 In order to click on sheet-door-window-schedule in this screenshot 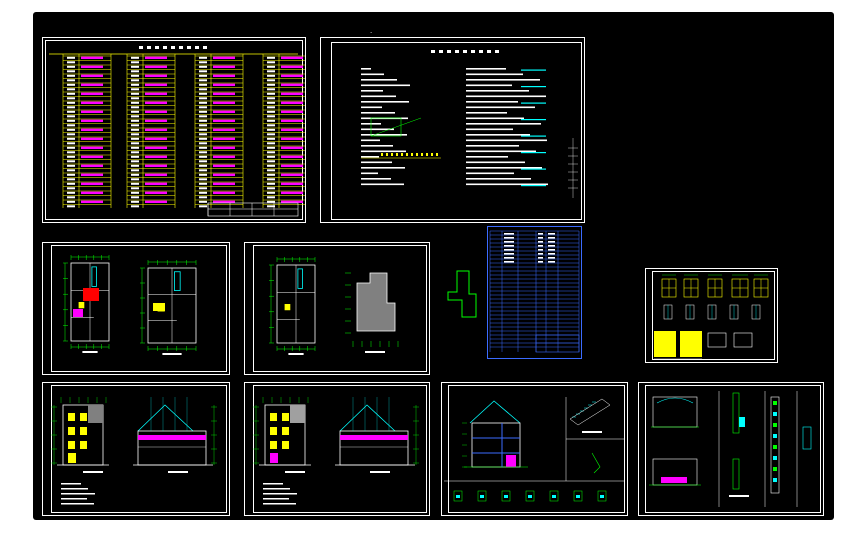, I will do `click(534, 292)`.